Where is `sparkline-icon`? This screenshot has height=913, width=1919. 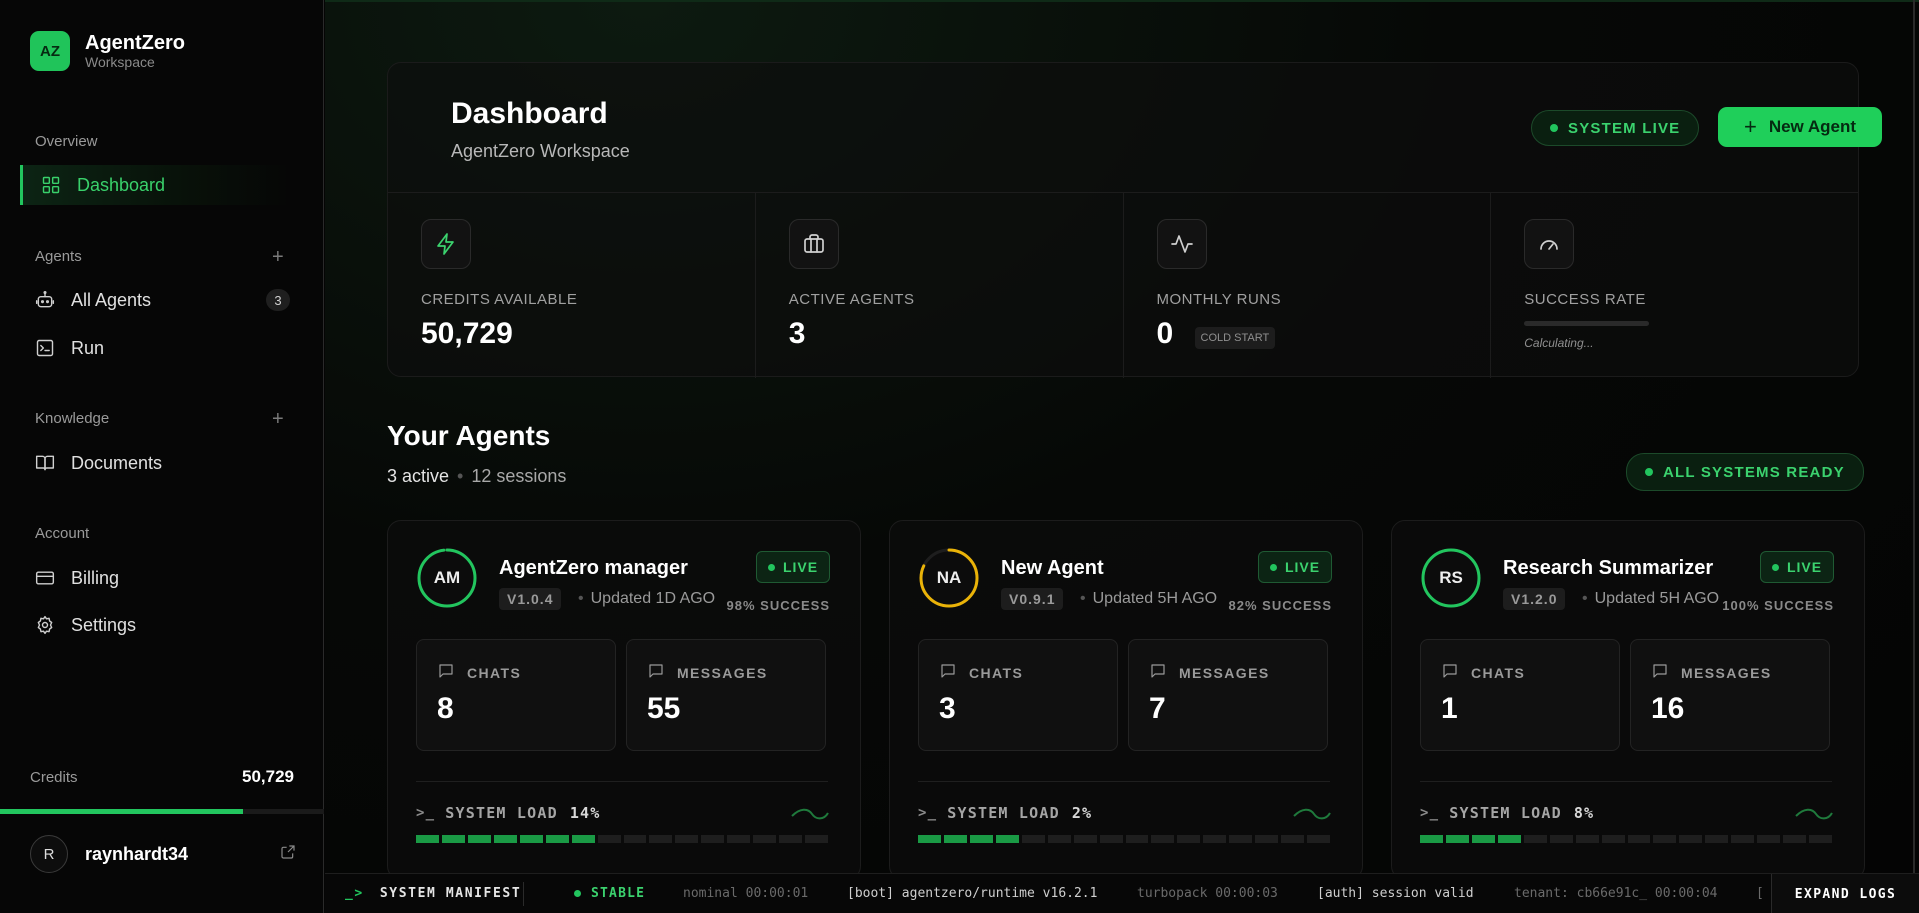 sparkline-icon is located at coordinates (810, 814).